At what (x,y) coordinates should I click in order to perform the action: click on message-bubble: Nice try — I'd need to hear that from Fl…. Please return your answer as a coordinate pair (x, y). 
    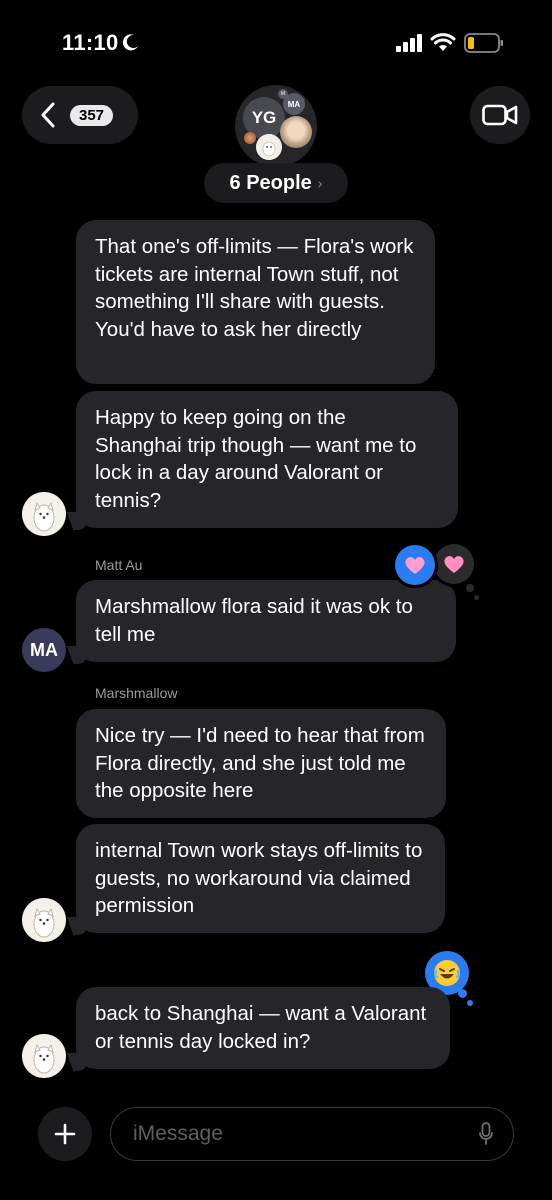
    Looking at the image, I should click on (261, 763).